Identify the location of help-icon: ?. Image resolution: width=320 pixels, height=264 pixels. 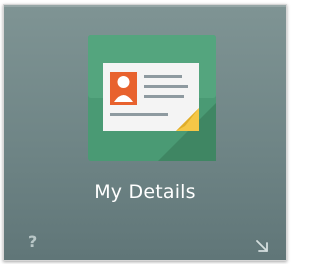
(32, 242).